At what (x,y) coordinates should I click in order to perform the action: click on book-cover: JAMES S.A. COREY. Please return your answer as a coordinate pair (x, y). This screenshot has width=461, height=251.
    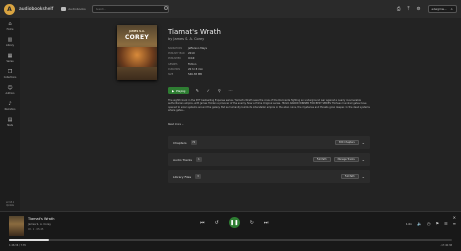
    Looking at the image, I should click on (137, 52).